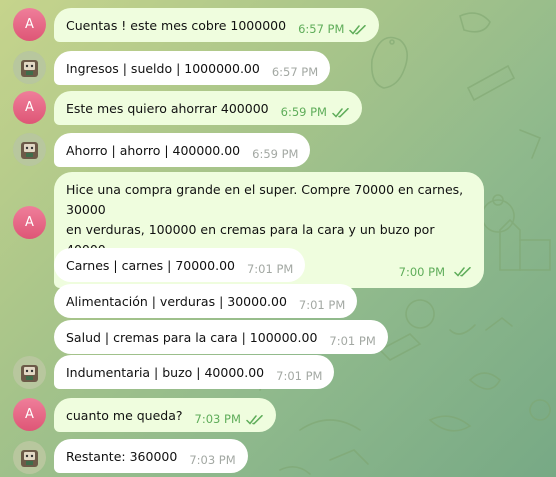 This screenshot has height=477, width=556. What do you see at coordinates (176, 301) in the screenshot?
I see `message-text: Alimentación | verduras | 30000.00` at bounding box center [176, 301].